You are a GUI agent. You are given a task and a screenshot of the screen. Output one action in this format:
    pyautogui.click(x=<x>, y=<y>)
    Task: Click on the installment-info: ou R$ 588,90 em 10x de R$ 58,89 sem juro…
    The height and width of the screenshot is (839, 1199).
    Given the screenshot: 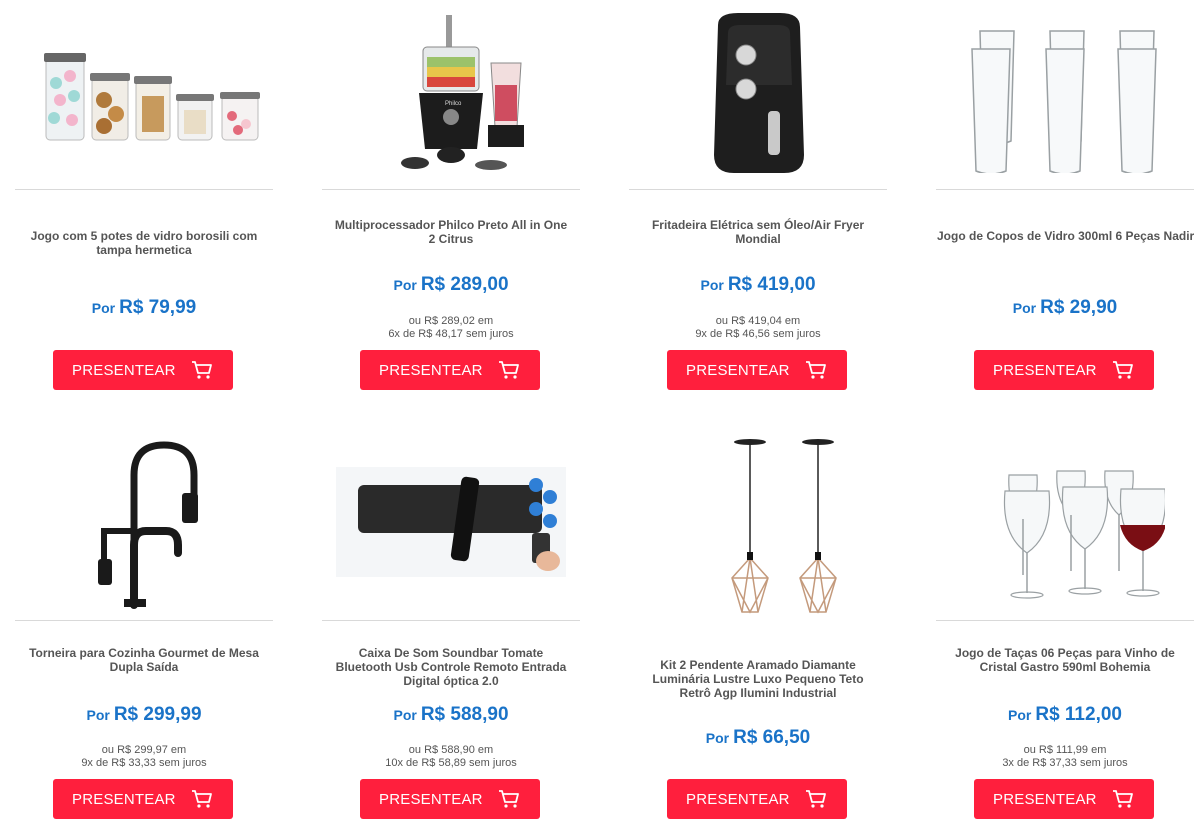 What is the action you would take?
    pyautogui.click(x=451, y=757)
    